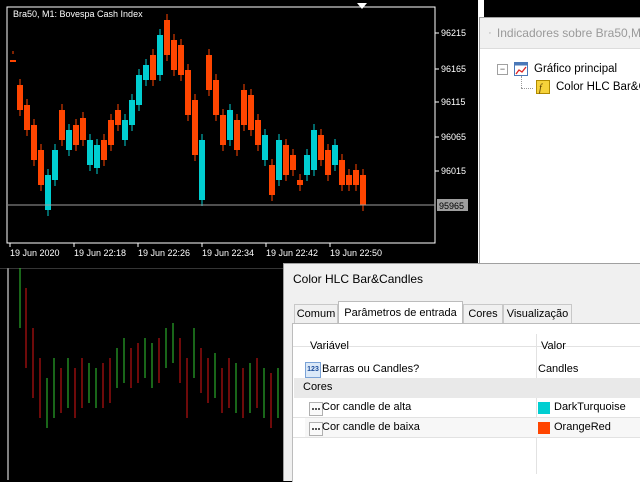 This screenshot has width=640, height=482. What do you see at coordinates (466, 338) in the screenshot?
I see `grid-header: Variável Valor` at bounding box center [466, 338].